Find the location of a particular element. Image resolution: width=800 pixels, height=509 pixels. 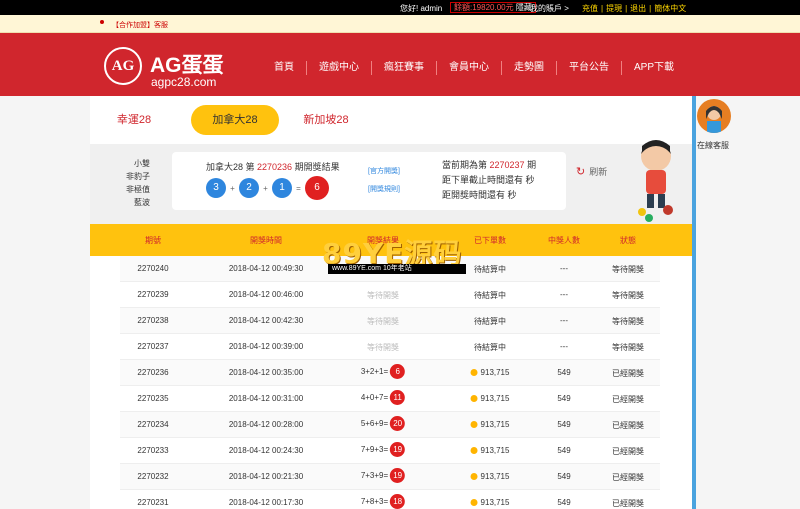

service-label: 在線客服 is located at coordinates (713, 145).